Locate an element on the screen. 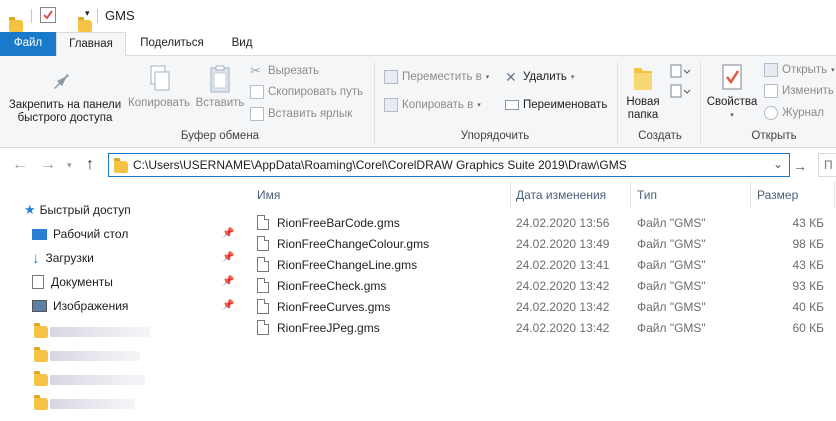  edit-label: Изменить is located at coordinates (808, 91).